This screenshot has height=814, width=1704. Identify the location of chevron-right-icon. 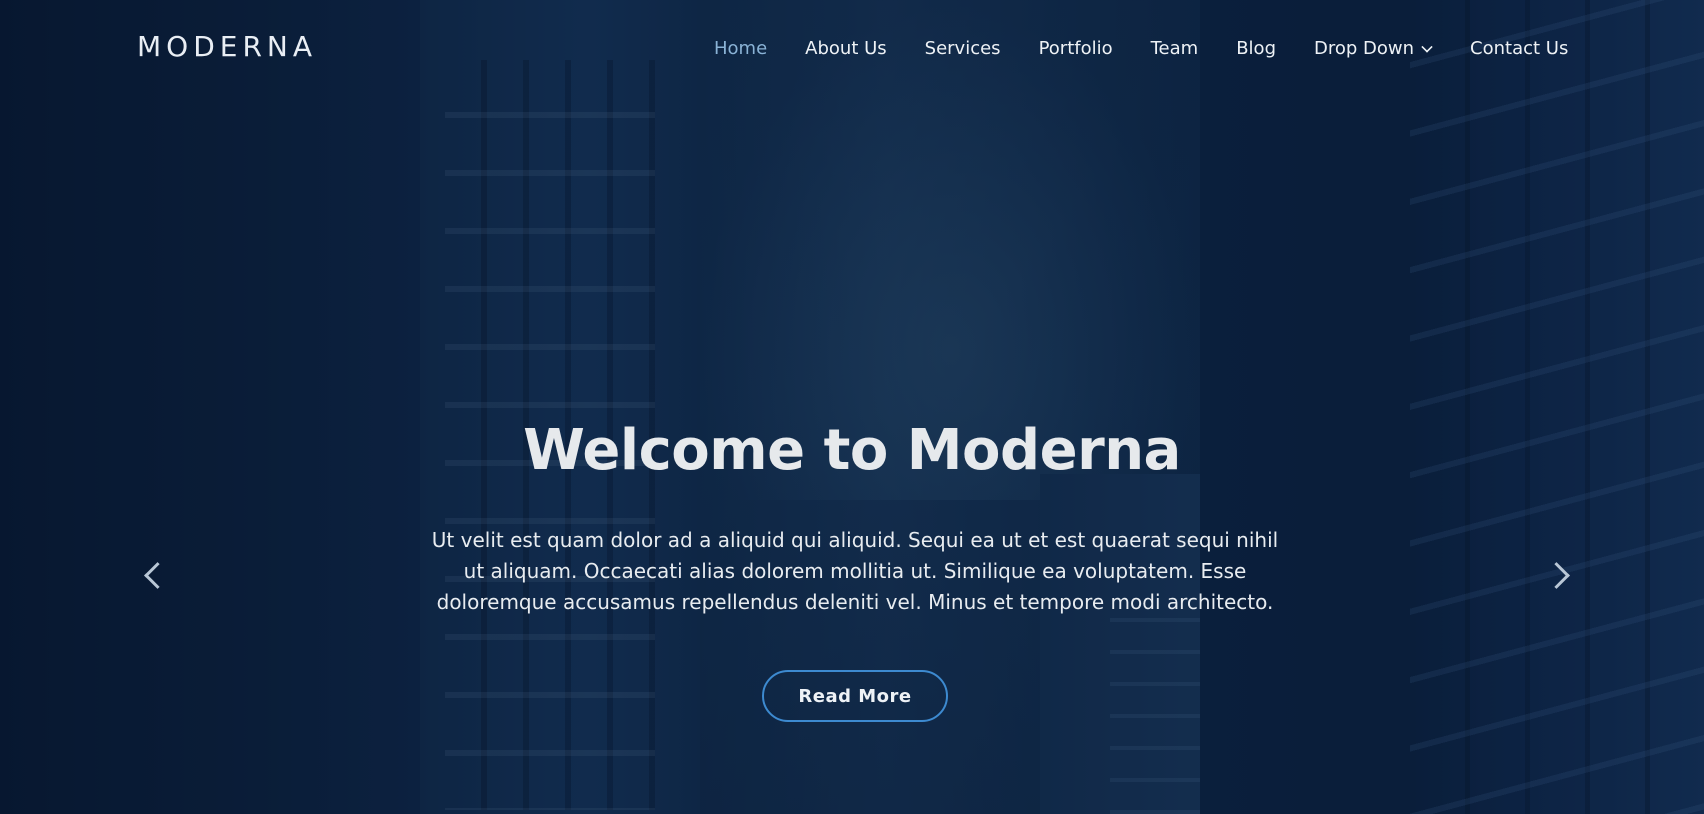
(1556, 575).